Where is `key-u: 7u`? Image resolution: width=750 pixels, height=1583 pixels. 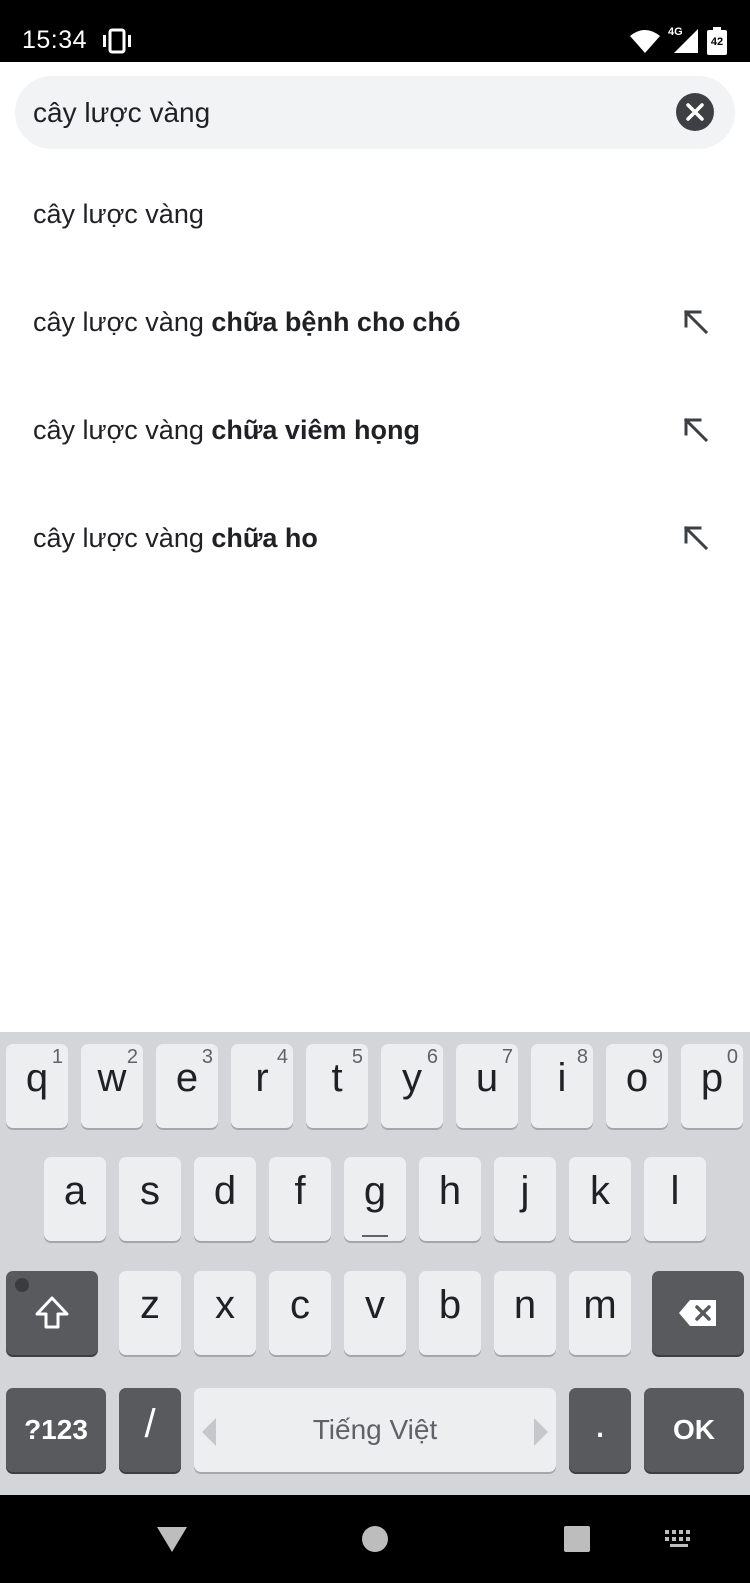
key-u: 7u is located at coordinates (487, 1086).